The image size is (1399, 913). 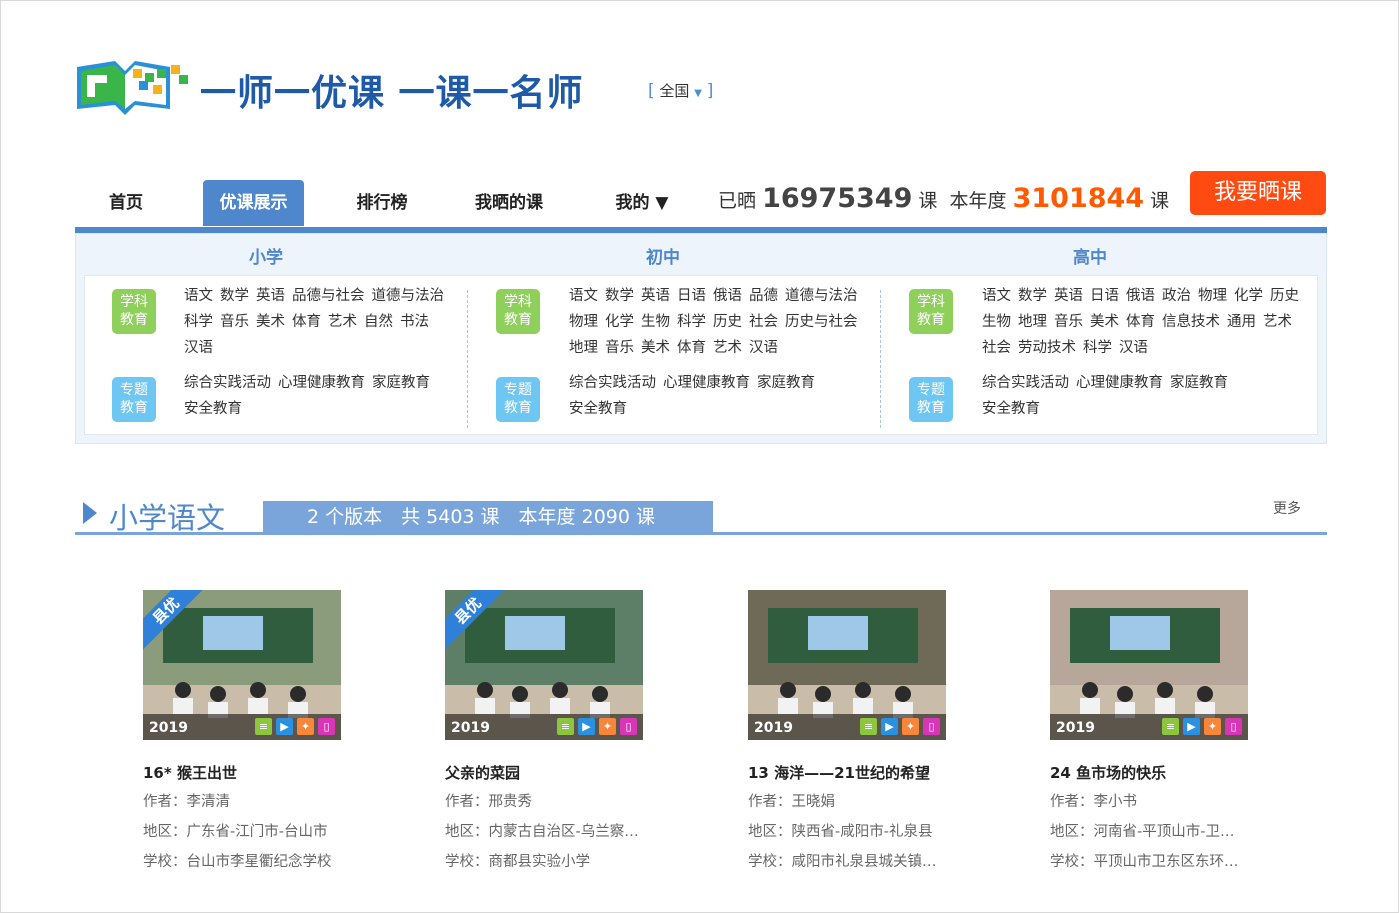 What do you see at coordinates (509, 203) in the screenshot?
I see `nav-my-courses: 我晒的课` at bounding box center [509, 203].